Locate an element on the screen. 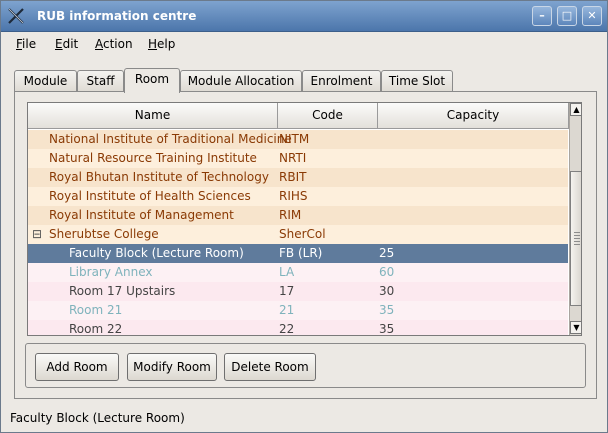 The width and height of the screenshot is (608, 433). cell-code: LA is located at coordinates (287, 272).